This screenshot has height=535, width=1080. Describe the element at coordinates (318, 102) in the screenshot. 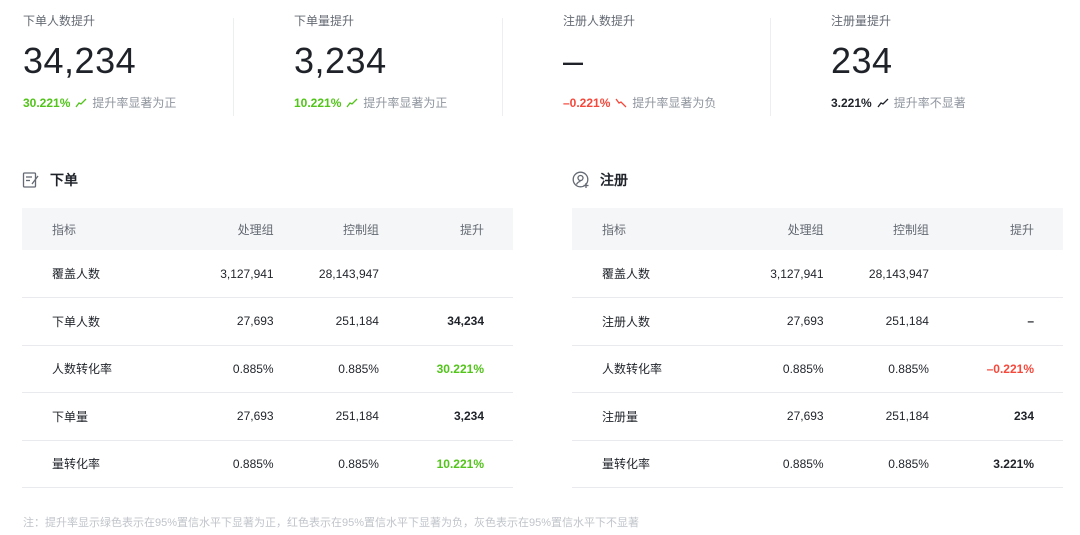

I see `lift-percent: 10.221%` at that location.